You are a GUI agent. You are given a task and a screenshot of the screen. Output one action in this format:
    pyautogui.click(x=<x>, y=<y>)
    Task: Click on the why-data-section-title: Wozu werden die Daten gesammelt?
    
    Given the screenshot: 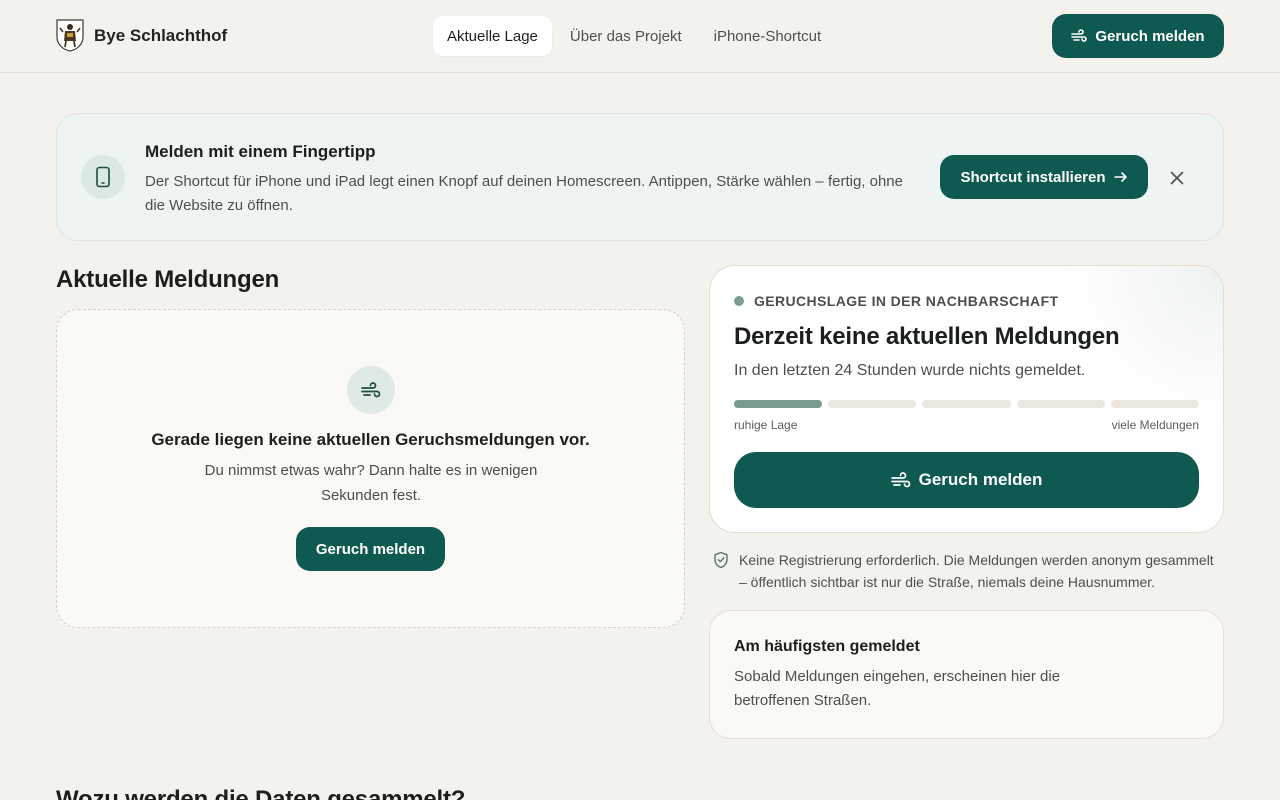 What is the action you would take?
    pyautogui.click(x=261, y=793)
    